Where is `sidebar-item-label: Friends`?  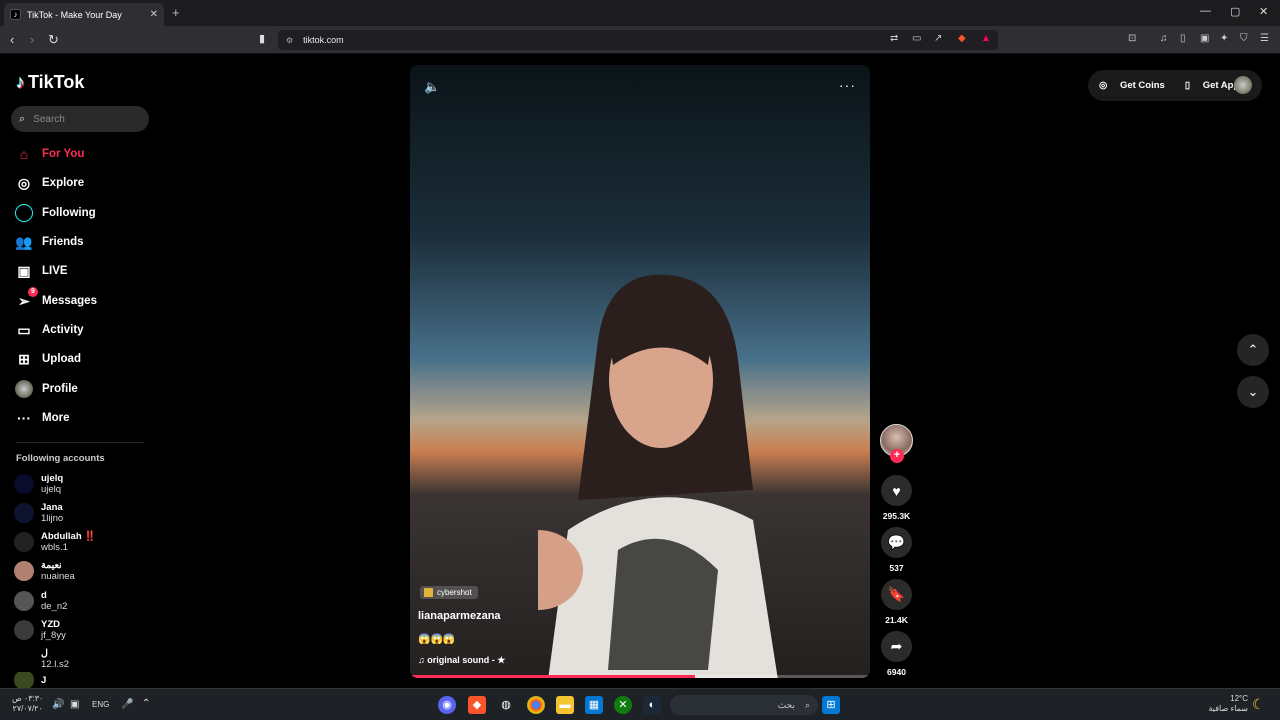
sidebar-item-label: Friends is located at coordinates (63, 242).